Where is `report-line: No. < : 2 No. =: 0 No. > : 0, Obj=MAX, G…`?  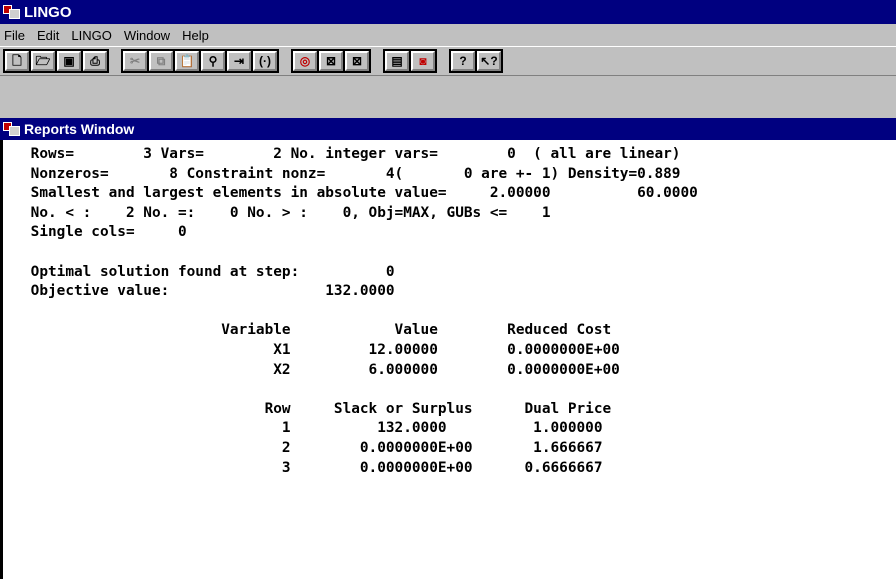 report-line: No. < : 2 No. =: 0 No. > : 0, Obj=MAX, G… is located at coordinates (286, 212).